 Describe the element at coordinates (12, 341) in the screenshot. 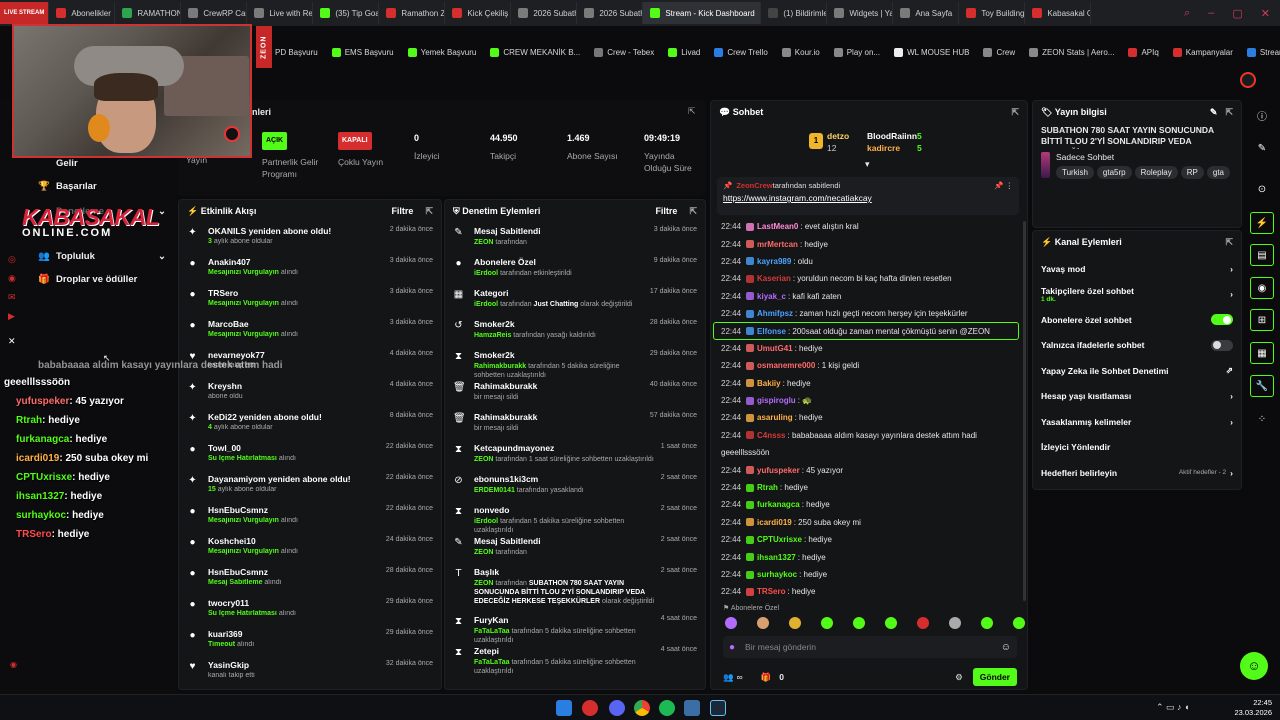

I see `x-icon: ✕` at that location.